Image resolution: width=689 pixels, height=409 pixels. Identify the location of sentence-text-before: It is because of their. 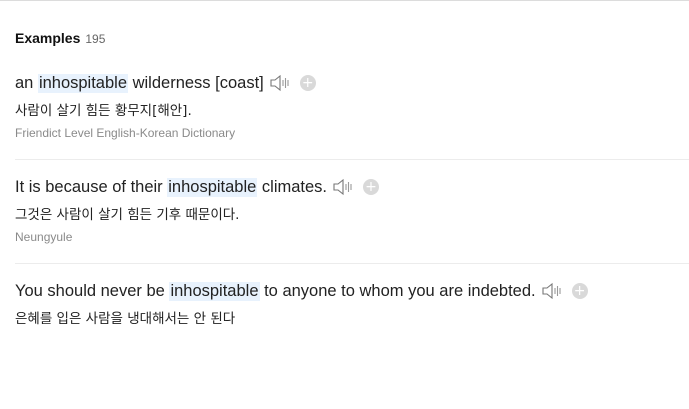
(91, 186).